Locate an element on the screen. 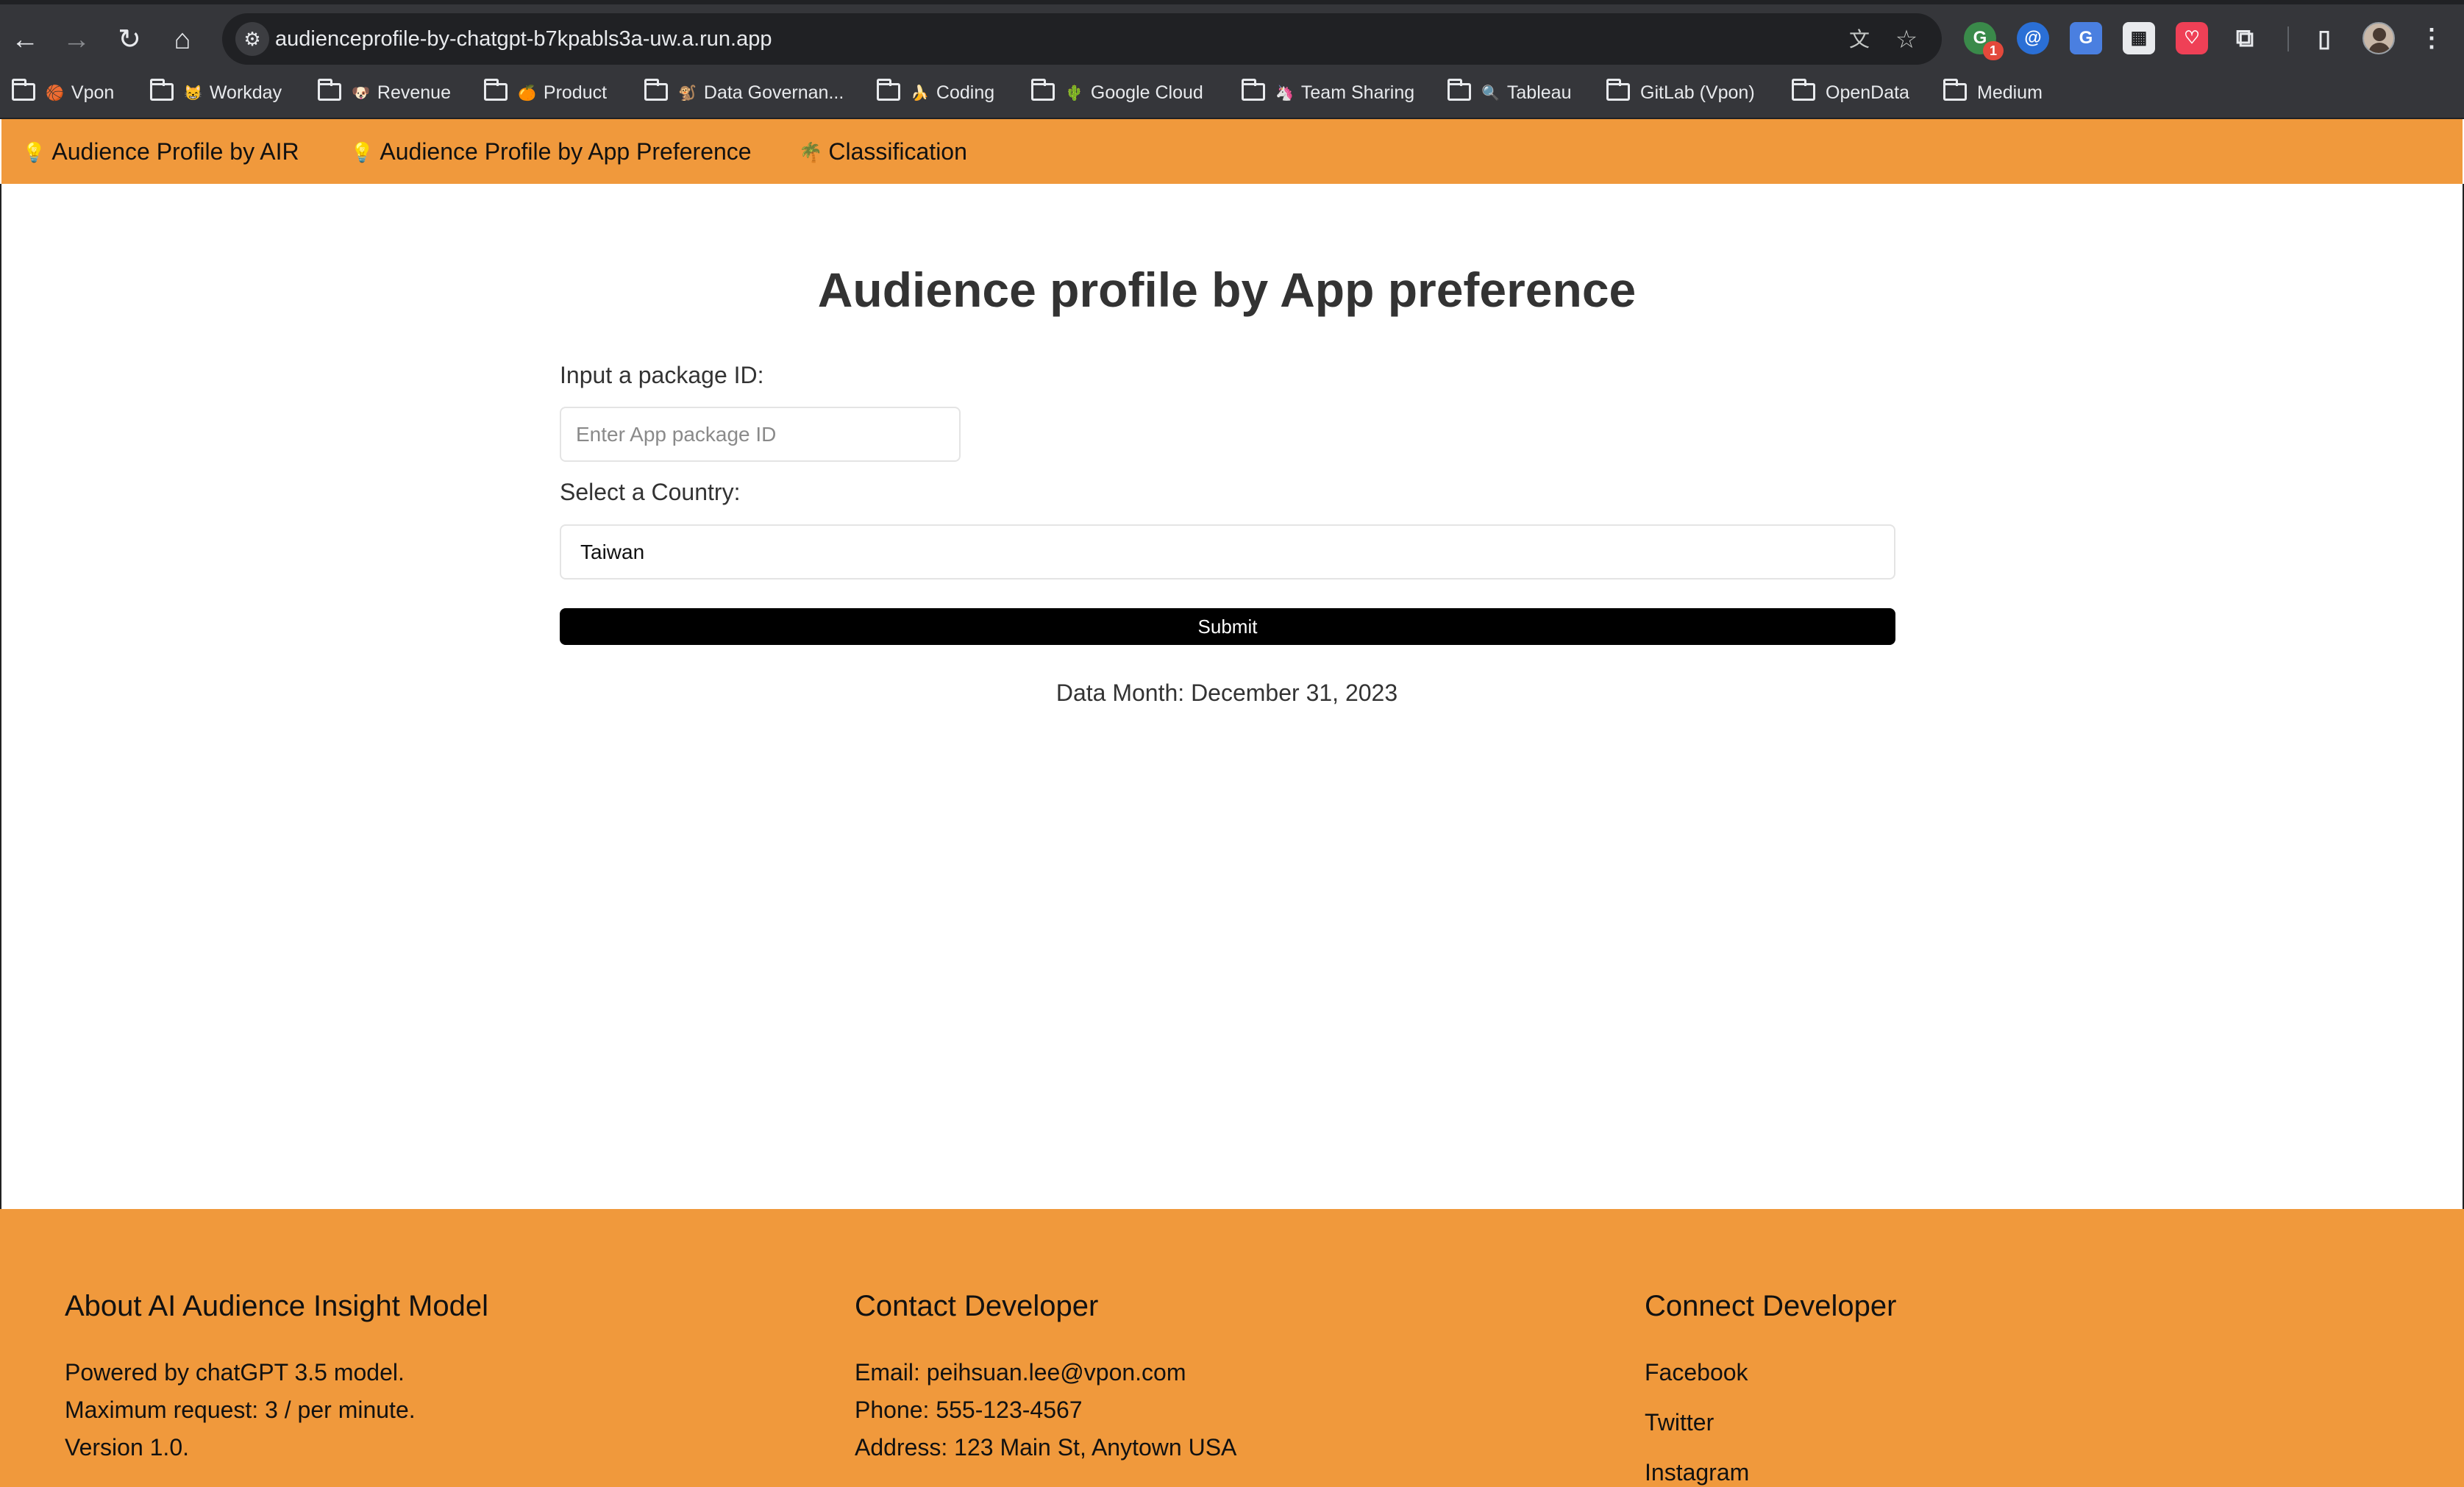 The height and width of the screenshot is (1487, 2464). footer-link-instagram: Instagram is located at coordinates (1697, 1472).